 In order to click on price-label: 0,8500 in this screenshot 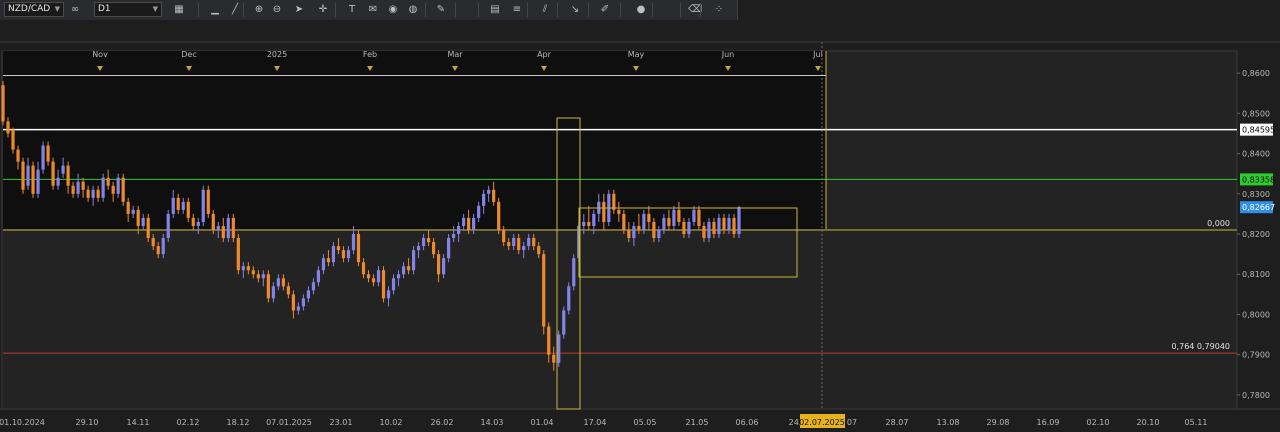, I will do `click(1256, 113)`.